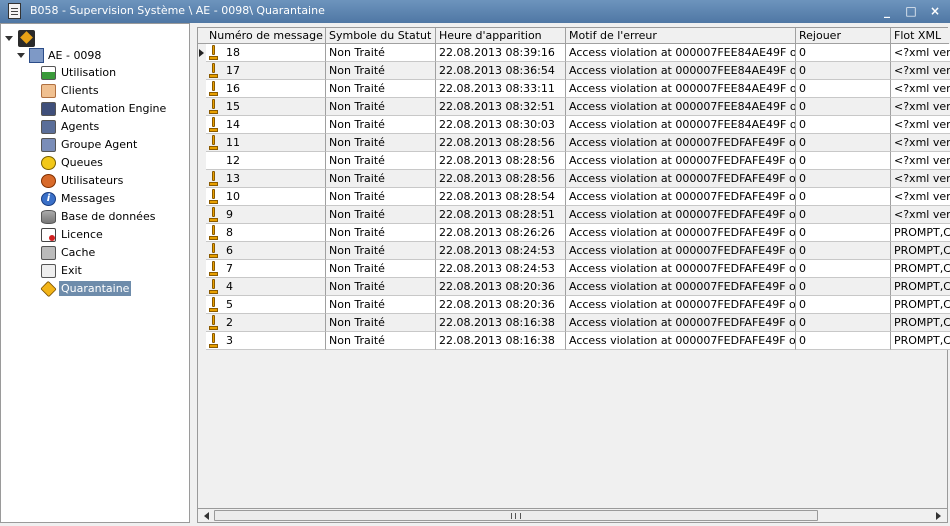 The height and width of the screenshot is (526, 950). I want to click on collapse-root-icon, so click(9, 38).